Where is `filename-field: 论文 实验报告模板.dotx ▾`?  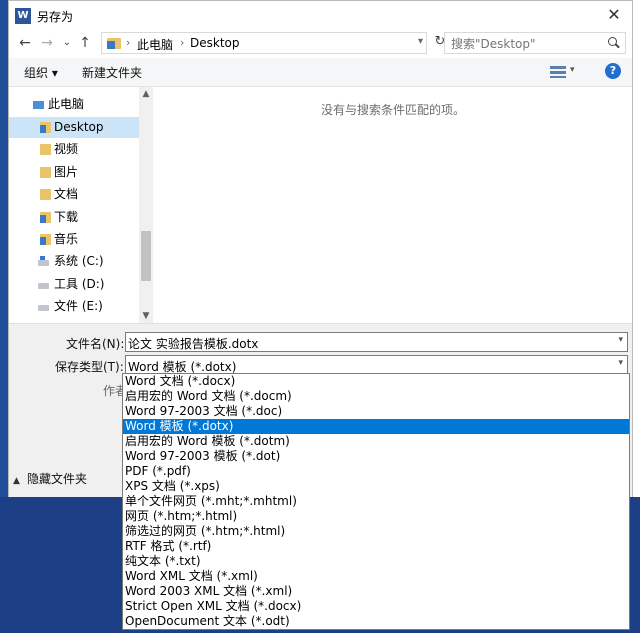
filename-field: 论文 实验报告模板.dotx ▾ is located at coordinates (376, 342).